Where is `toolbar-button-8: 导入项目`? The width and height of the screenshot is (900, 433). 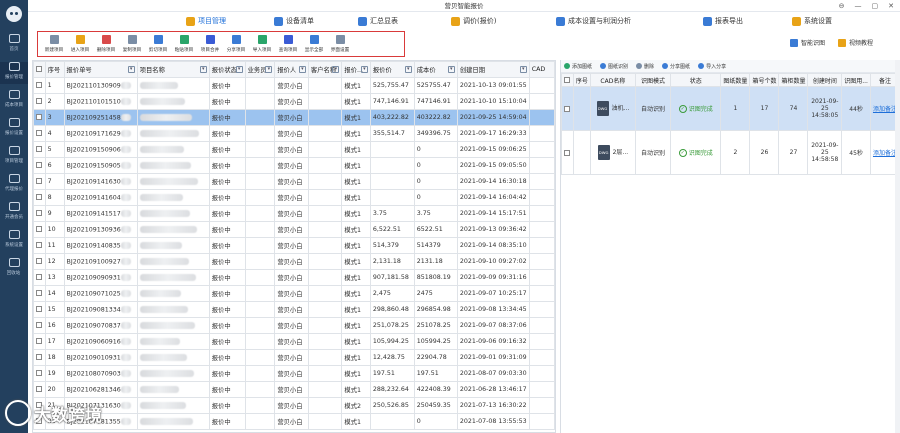
toolbar-button-8: 导入项目 is located at coordinates (262, 44).